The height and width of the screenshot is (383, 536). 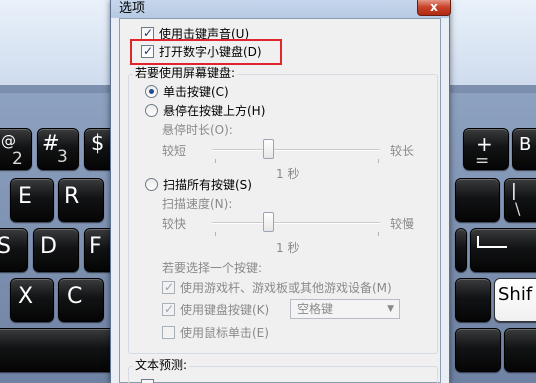 I want to click on key-label: D, so click(x=48, y=246).